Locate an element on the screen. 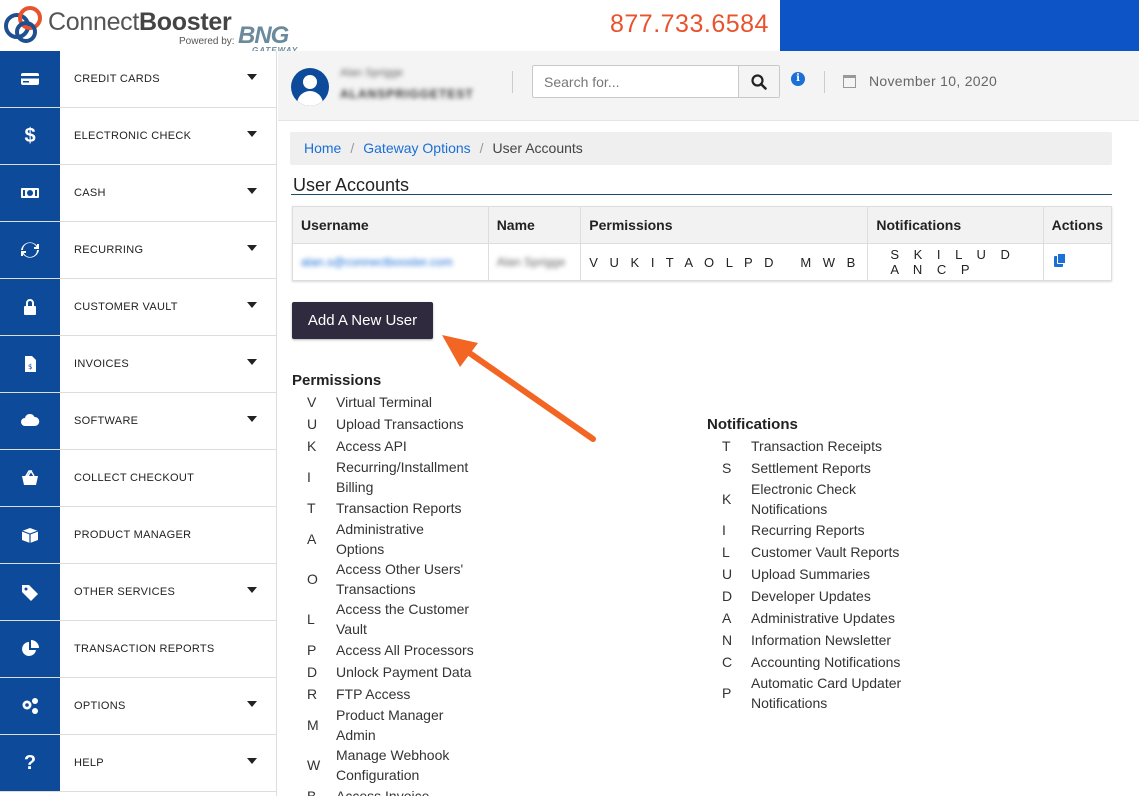  breadcrumb-gateway-options: Gateway Options is located at coordinates (416, 148).